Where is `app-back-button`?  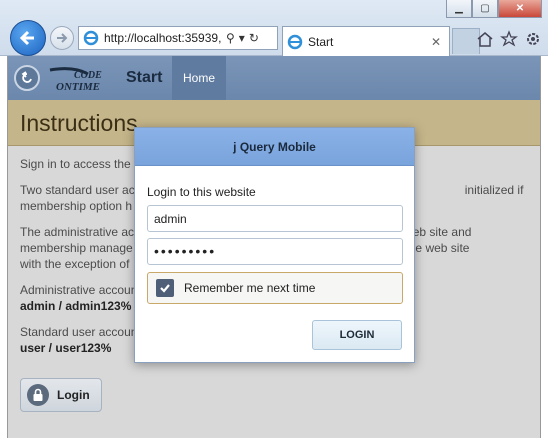 app-back-button is located at coordinates (27, 78).